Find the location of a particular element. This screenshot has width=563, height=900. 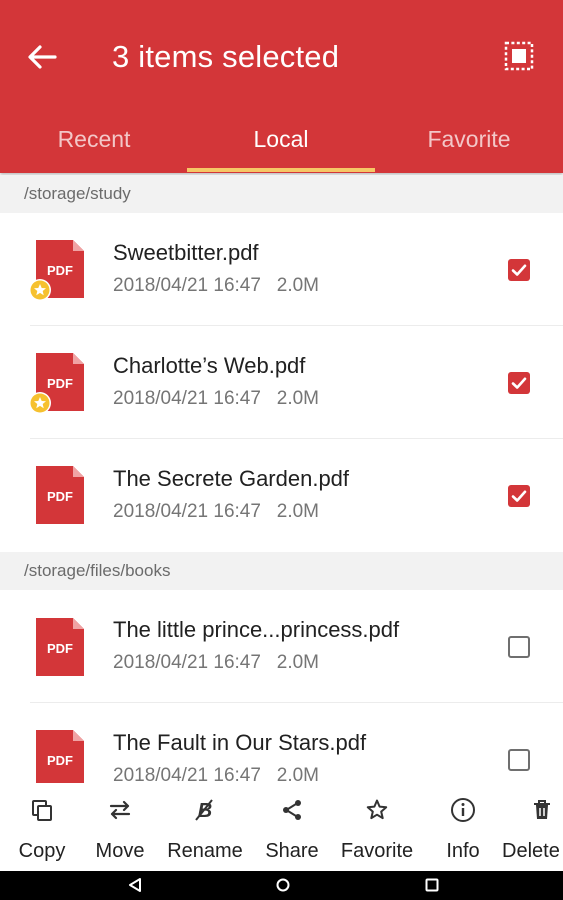

file-name: Charlotte’s Web.pdf is located at coordinates (209, 365).